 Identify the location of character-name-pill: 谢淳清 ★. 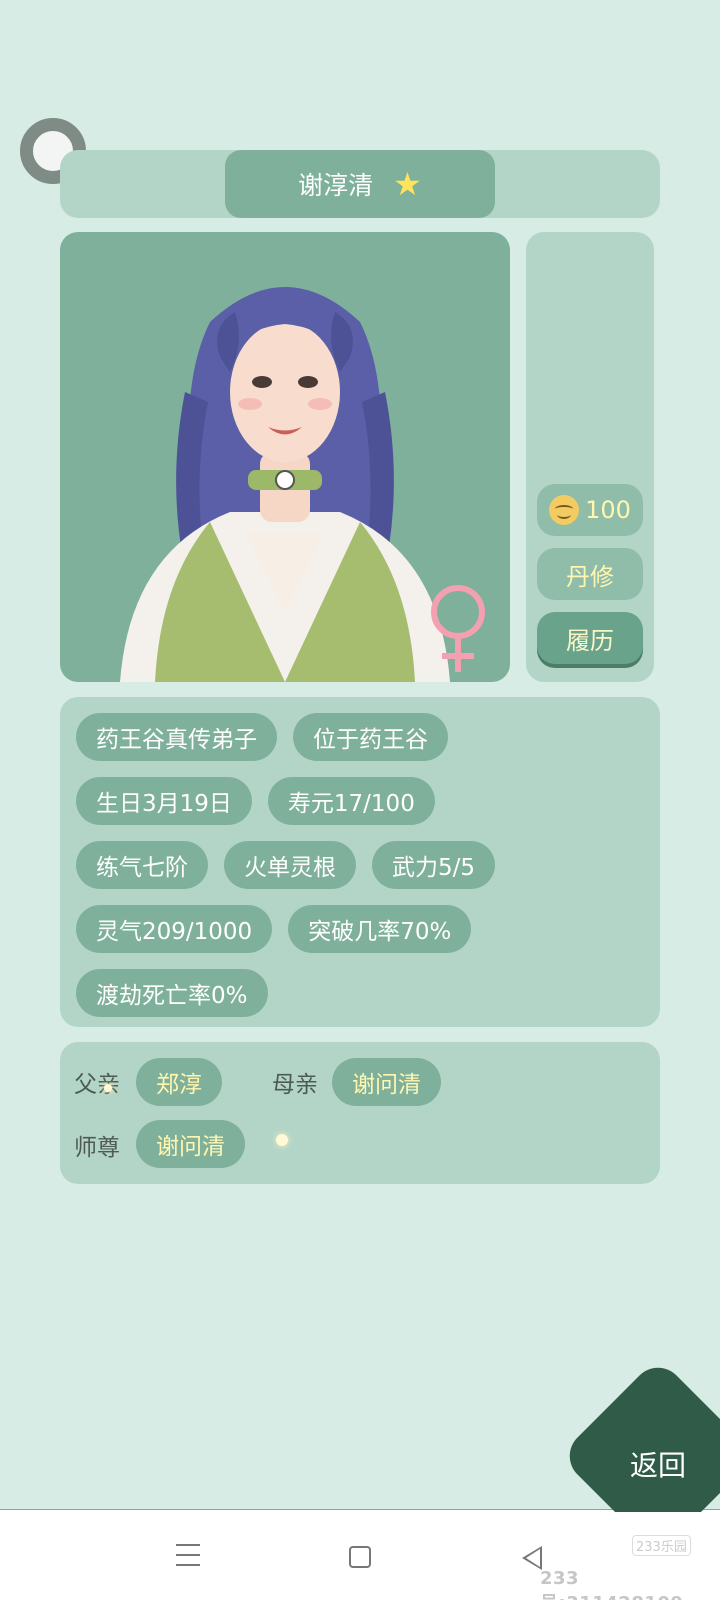
(360, 184).